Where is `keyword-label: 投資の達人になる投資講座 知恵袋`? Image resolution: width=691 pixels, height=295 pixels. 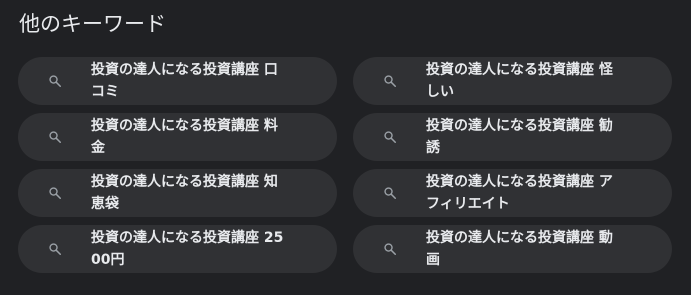 keyword-label: 投資の達人になる投資講座 知恵袋 is located at coordinates (184, 193).